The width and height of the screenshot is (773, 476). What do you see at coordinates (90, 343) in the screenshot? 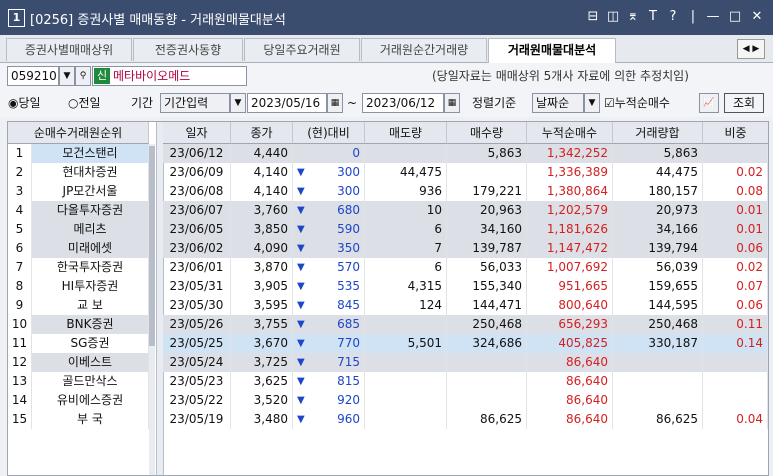
I see `broker-name: SG증권` at bounding box center [90, 343].